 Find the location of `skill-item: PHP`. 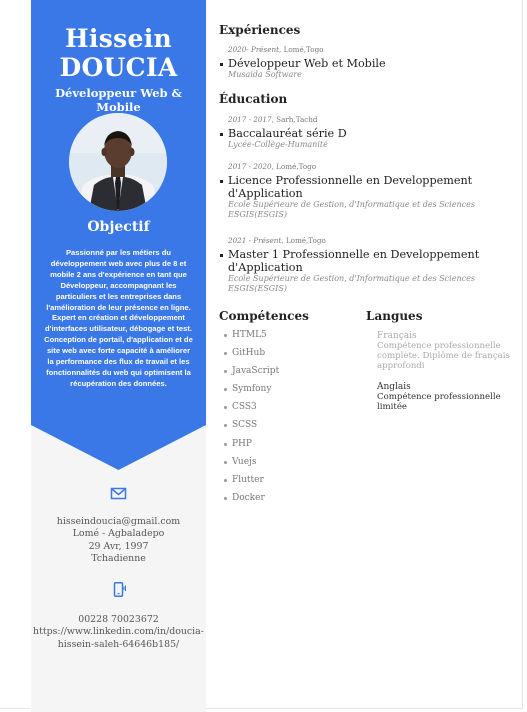

skill-item: PHP is located at coordinates (284, 448).